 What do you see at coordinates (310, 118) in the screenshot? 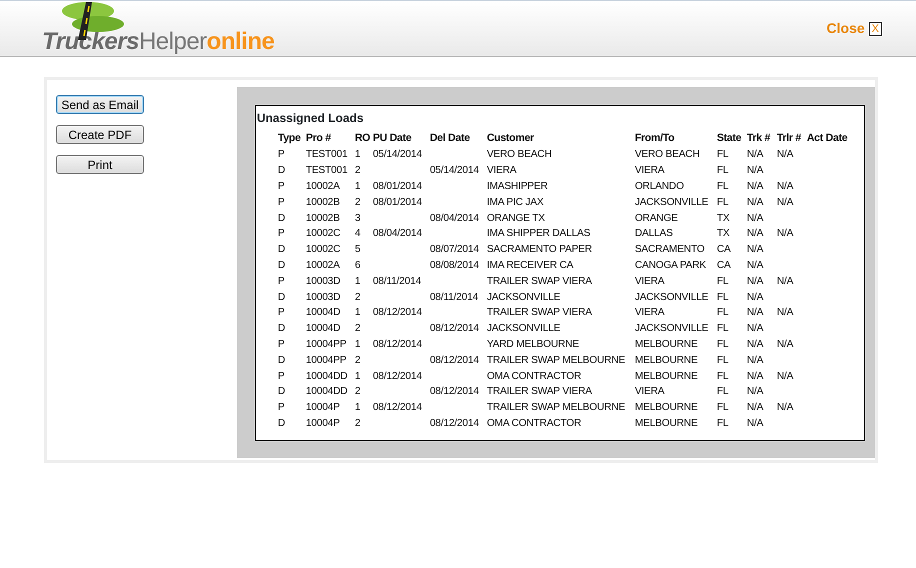
I see `report-title: Unassigned Loads` at bounding box center [310, 118].